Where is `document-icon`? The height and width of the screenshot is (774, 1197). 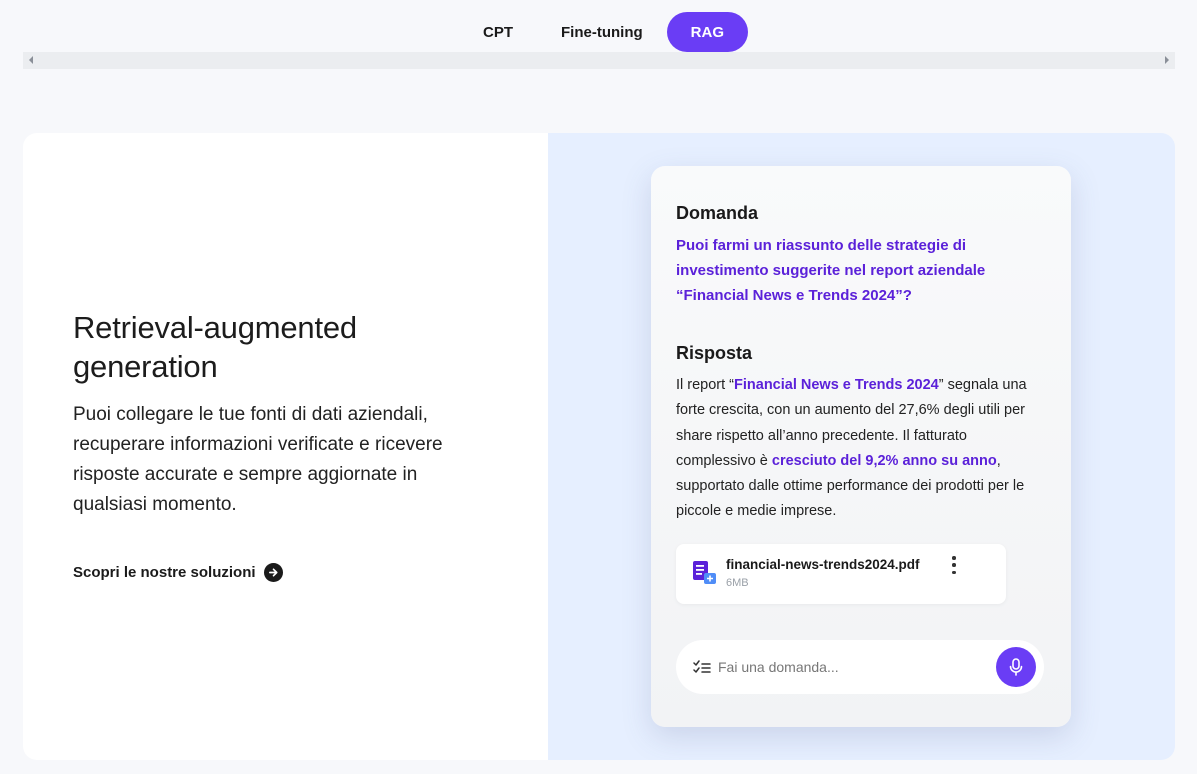 document-icon is located at coordinates (705, 575).